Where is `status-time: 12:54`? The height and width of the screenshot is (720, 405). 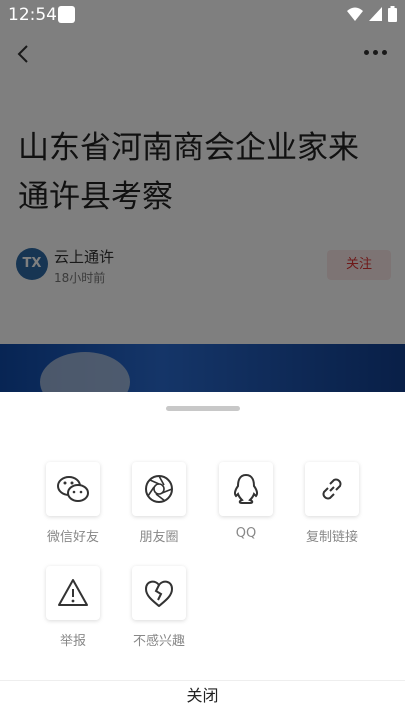 status-time: 12:54 is located at coordinates (32, 15).